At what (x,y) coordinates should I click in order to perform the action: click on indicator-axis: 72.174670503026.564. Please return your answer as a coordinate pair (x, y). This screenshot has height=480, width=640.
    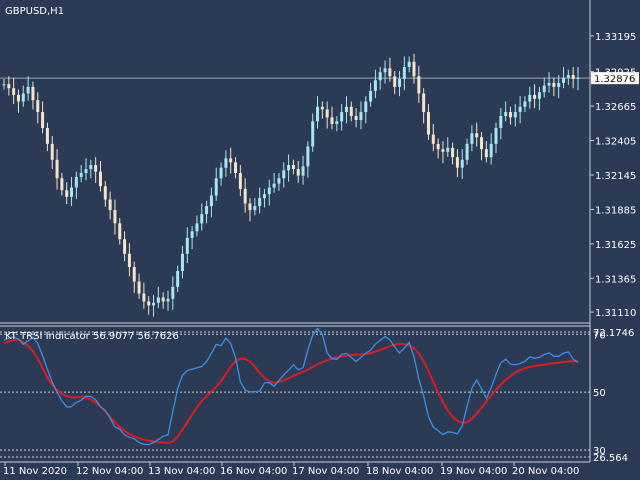
    Looking at the image, I should click on (613, 396).